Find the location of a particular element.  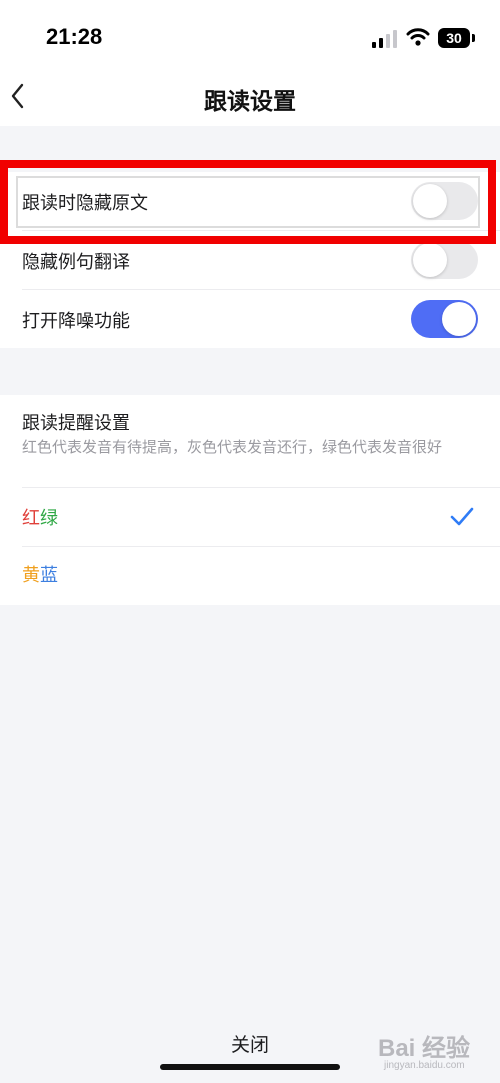

baidu-watermark: Bai 经验 jingyan.baidu.com is located at coordinates (437, 1054).